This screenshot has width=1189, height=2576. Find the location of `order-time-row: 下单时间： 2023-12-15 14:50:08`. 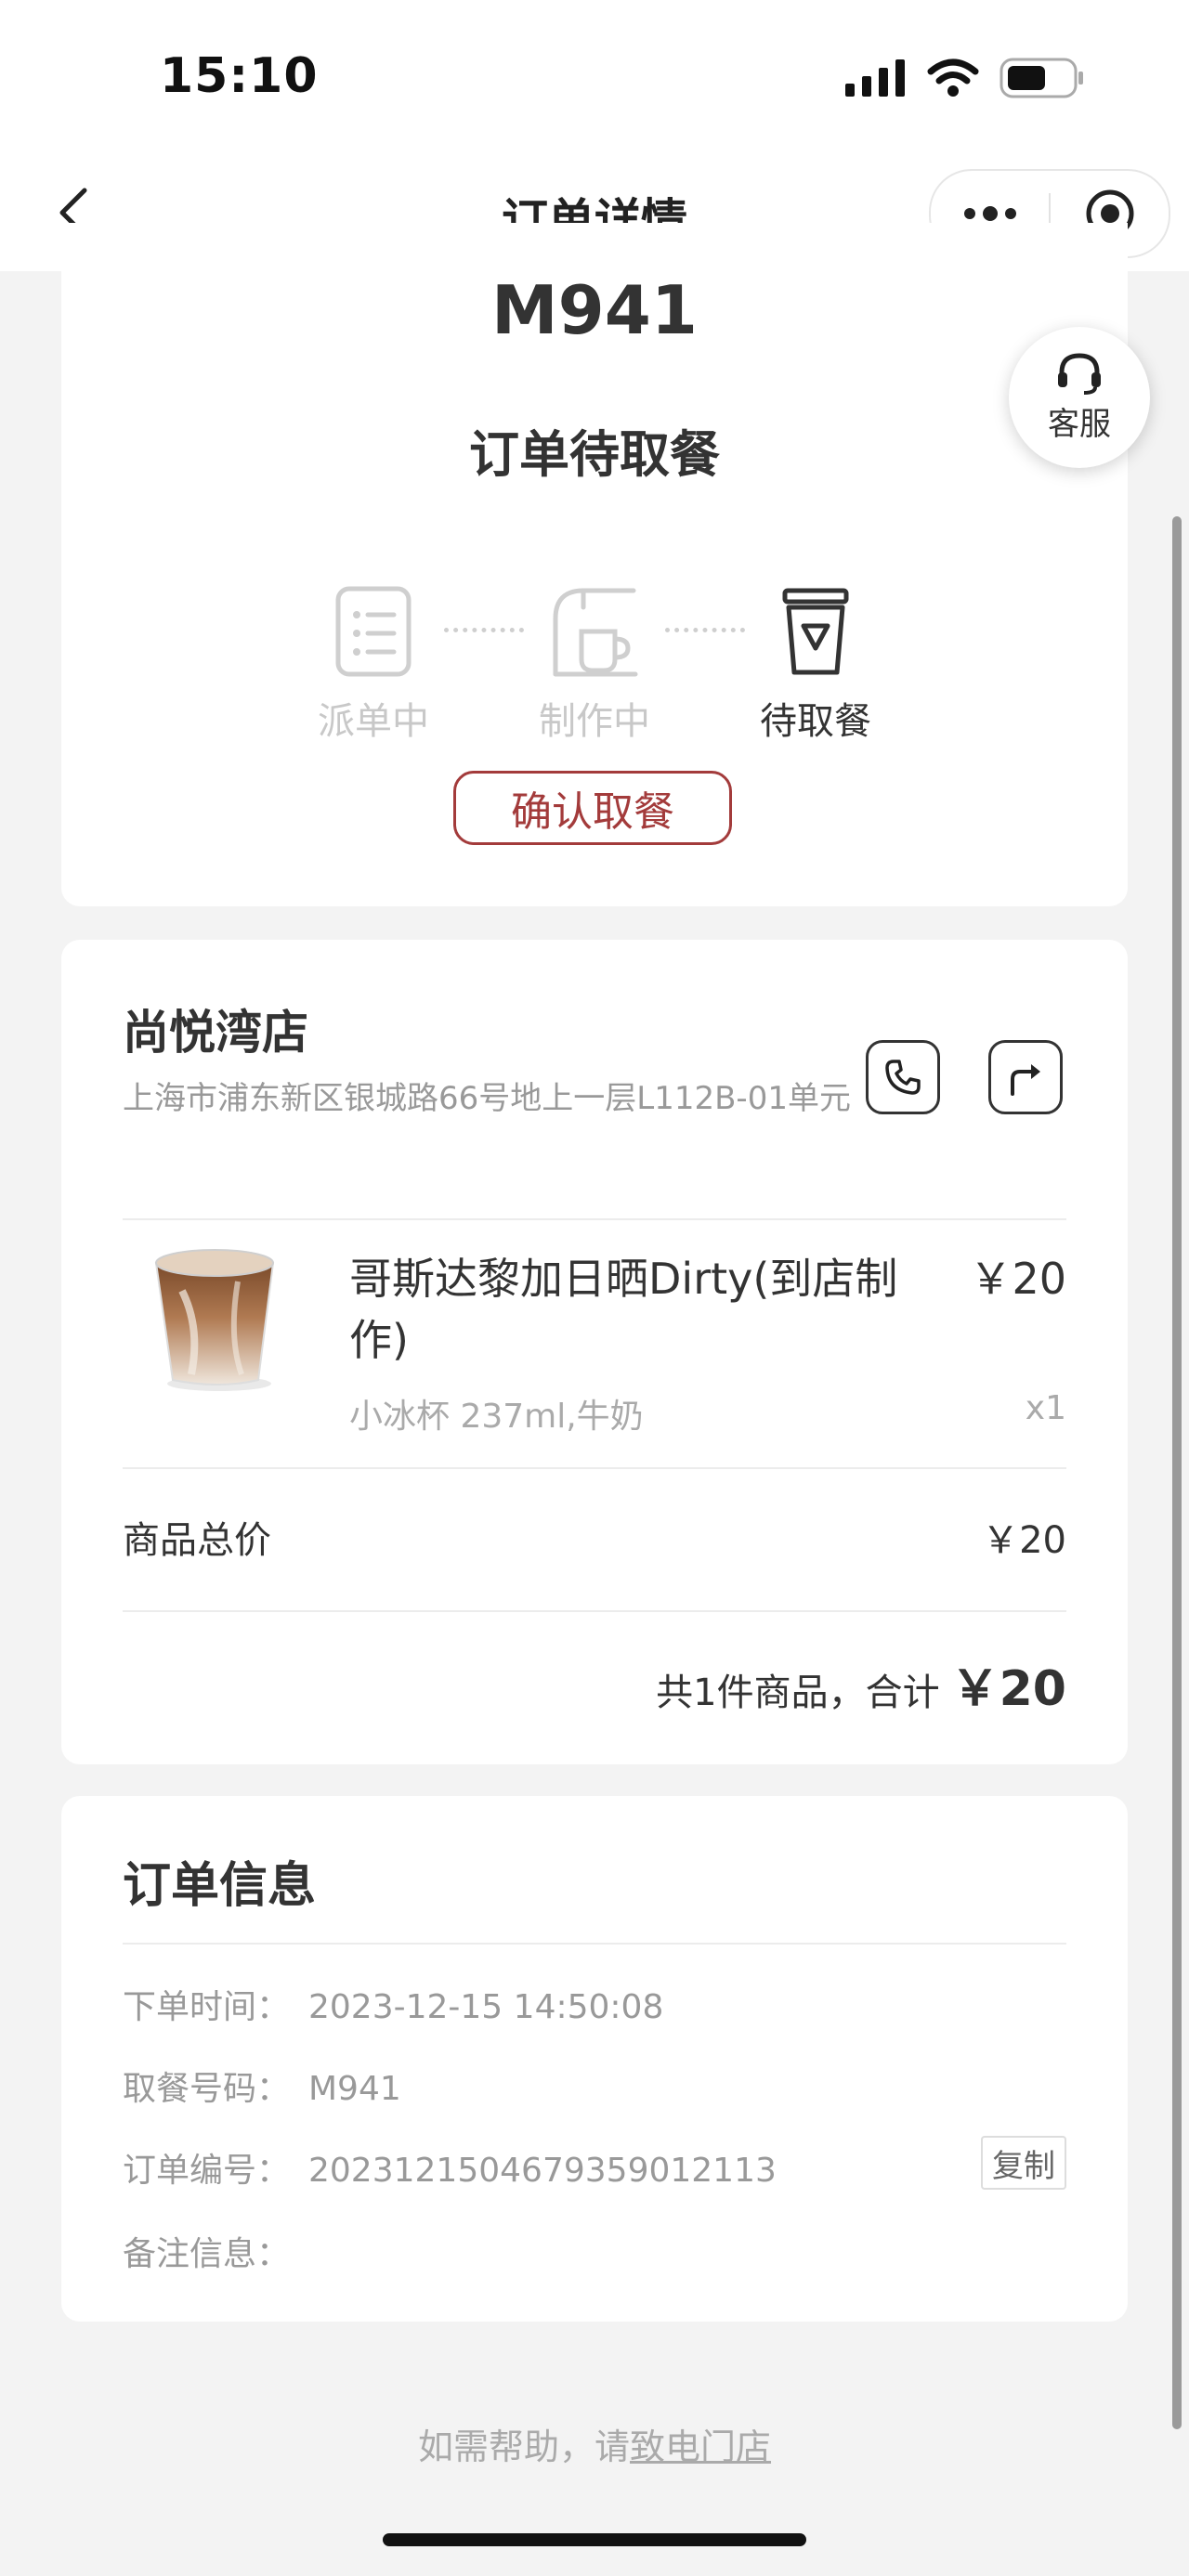

order-time-row: 下单时间： 2023-12-15 14:50:08 is located at coordinates (393, 2004).